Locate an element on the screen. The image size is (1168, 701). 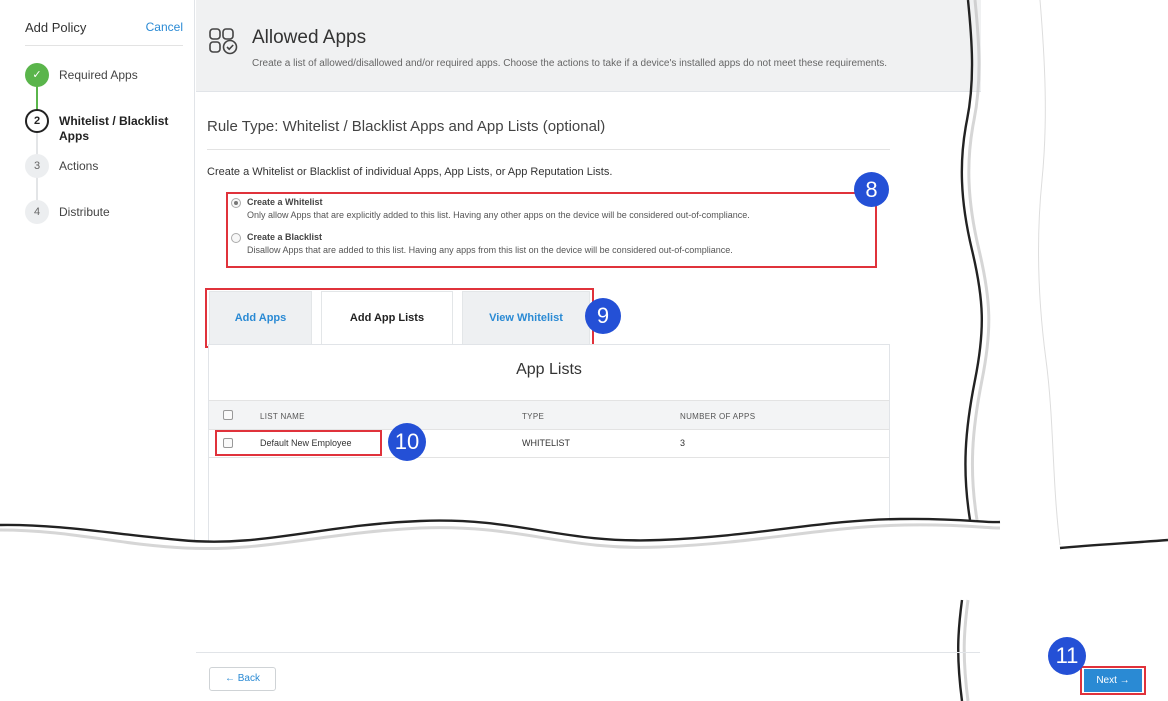
check-icon: ✓ is located at coordinates (37, 75).